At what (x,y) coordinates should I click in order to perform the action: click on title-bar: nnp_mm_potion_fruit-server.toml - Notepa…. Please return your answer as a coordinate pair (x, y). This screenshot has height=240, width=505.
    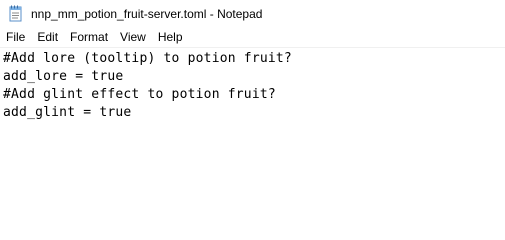
    Looking at the image, I should click on (252, 14).